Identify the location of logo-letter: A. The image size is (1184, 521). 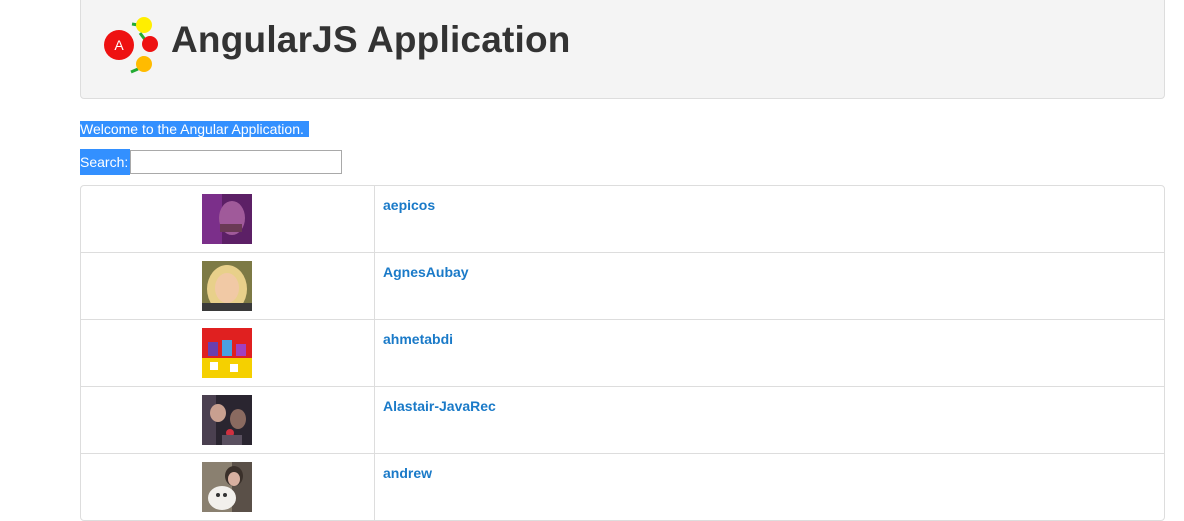
(119, 45).